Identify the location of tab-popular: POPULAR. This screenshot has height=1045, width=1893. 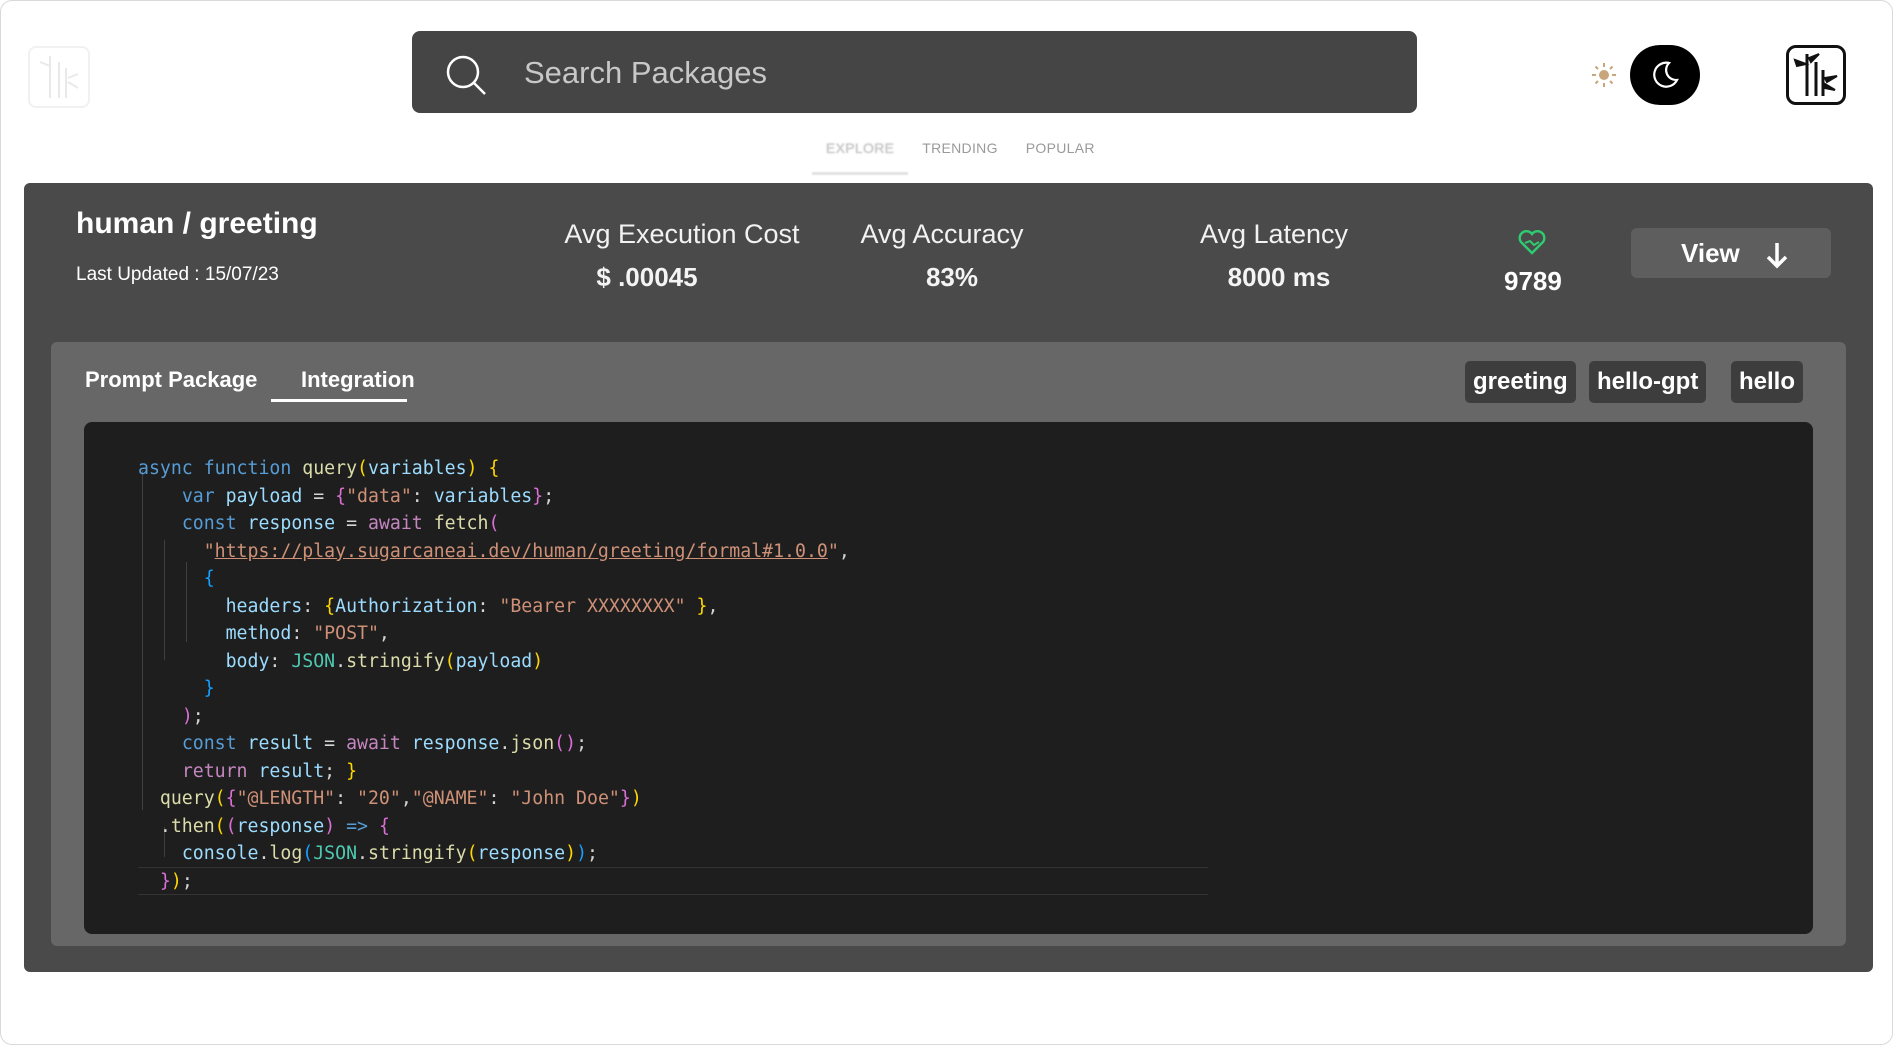
(1060, 155).